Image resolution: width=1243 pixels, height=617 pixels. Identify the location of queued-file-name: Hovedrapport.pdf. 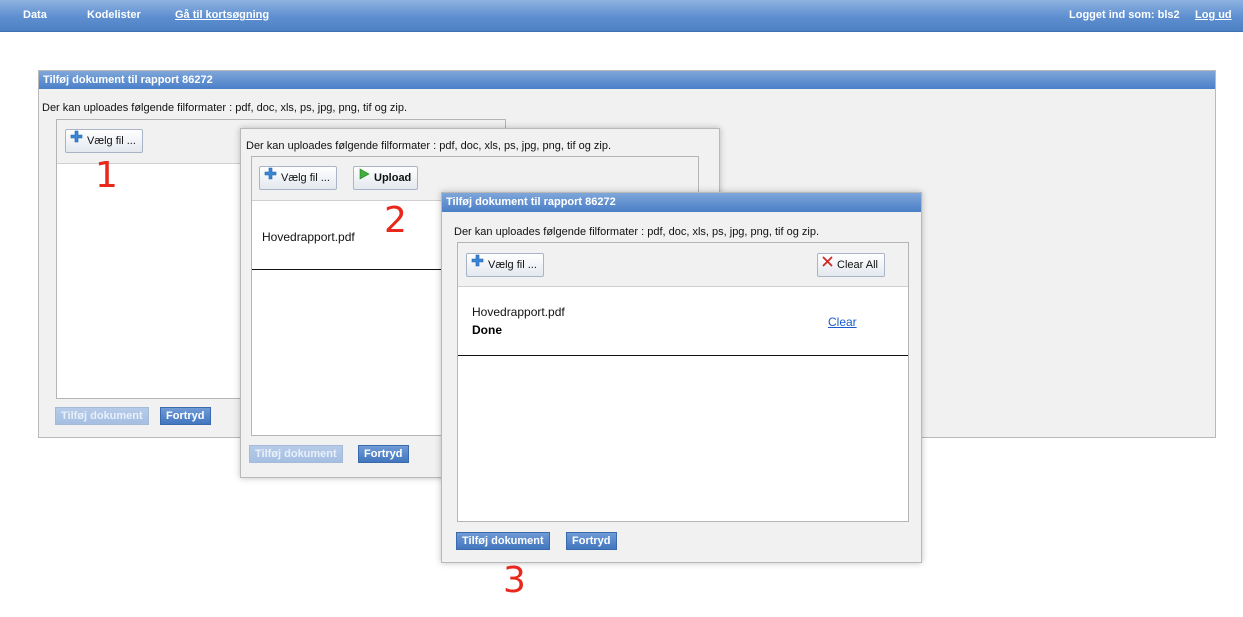
(308, 237).